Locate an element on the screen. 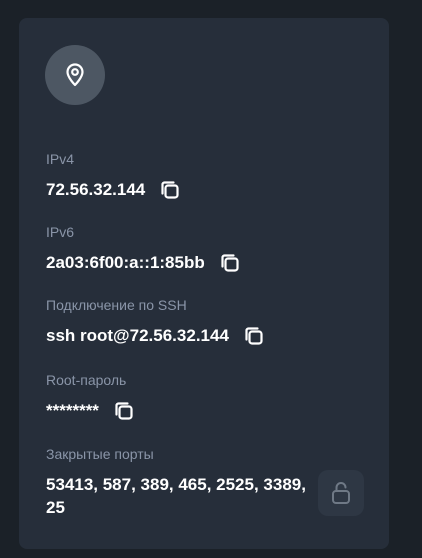 The width and height of the screenshot is (422, 558). copy-ipv6-button is located at coordinates (230, 263).